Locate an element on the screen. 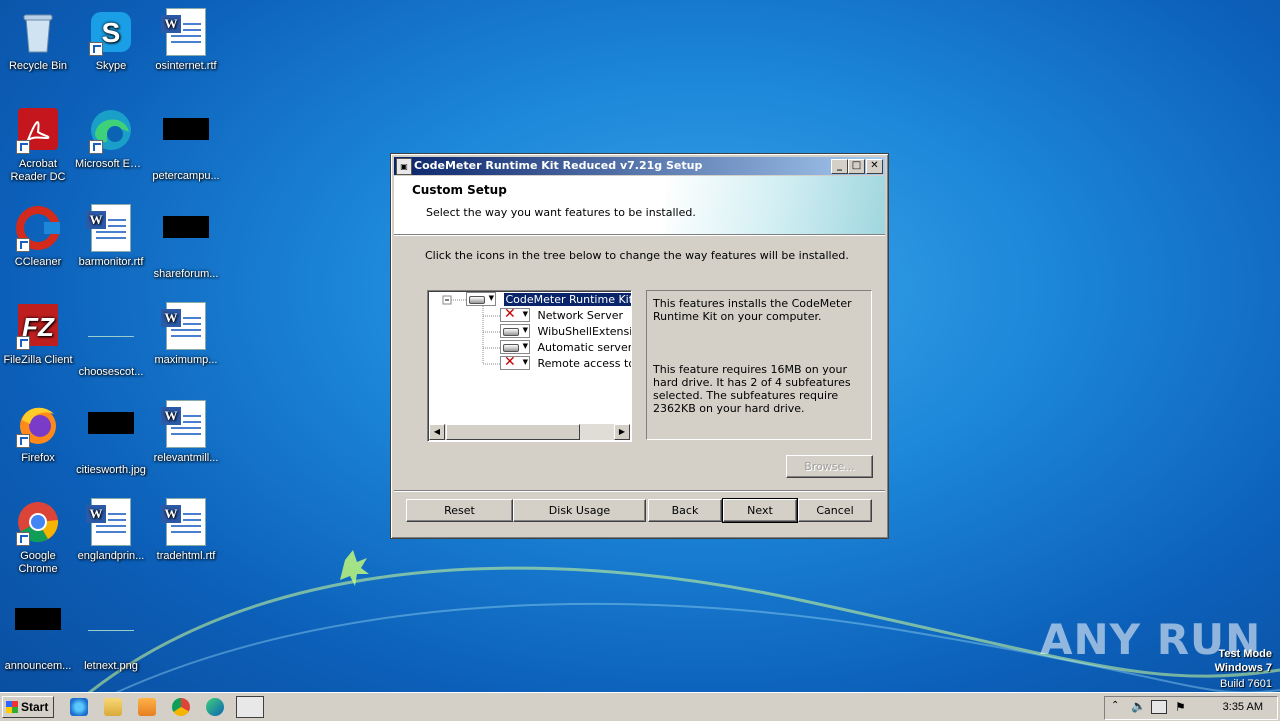 This screenshot has height=721, width=1280. desktop-icon-ccleaner: CCleaner is located at coordinates (38, 236).